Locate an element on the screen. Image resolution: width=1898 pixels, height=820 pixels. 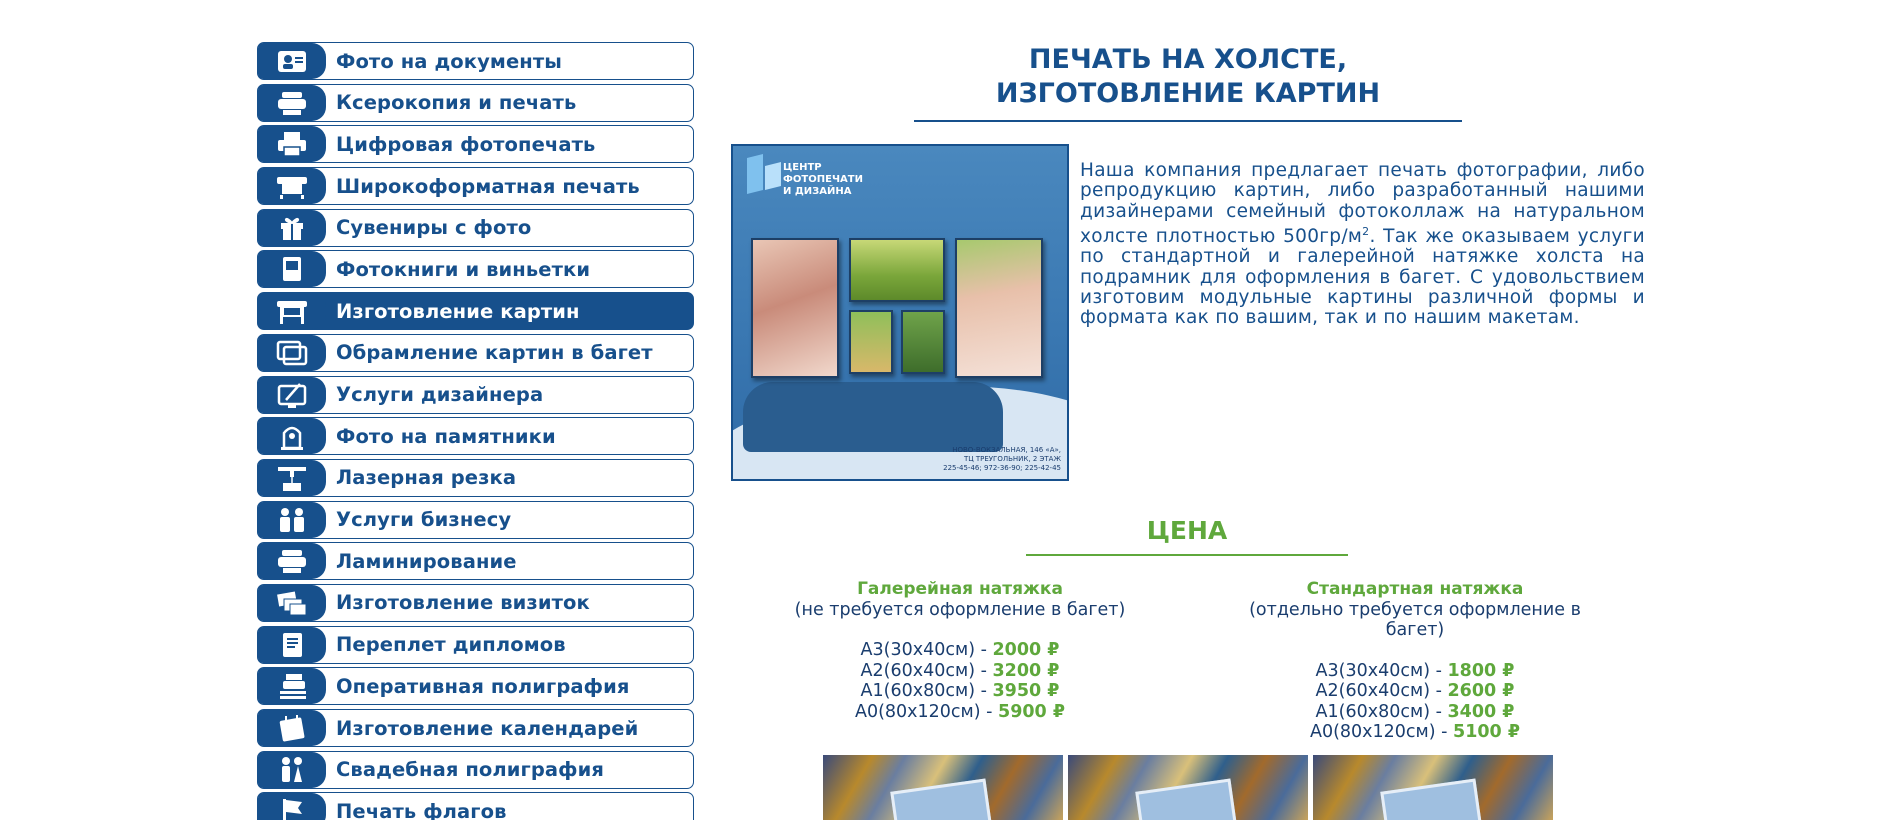
price-row: А2(60х40см) - 2600 ₽ is located at coordinates (1415, 691).